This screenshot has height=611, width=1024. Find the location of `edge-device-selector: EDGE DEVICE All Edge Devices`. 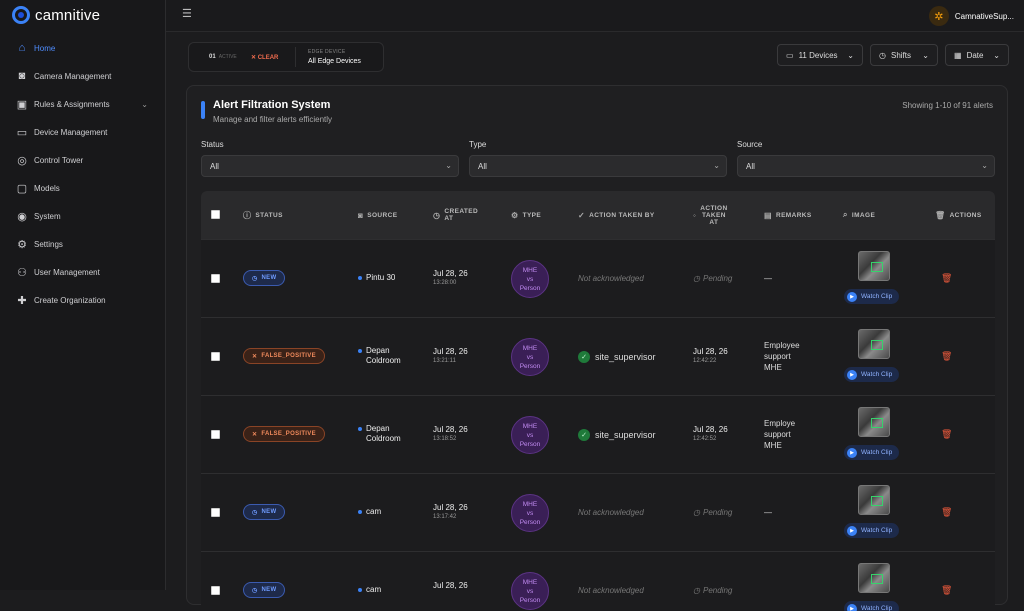

edge-device-selector: EDGE DEVICE All Edge Devices is located at coordinates (334, 57).